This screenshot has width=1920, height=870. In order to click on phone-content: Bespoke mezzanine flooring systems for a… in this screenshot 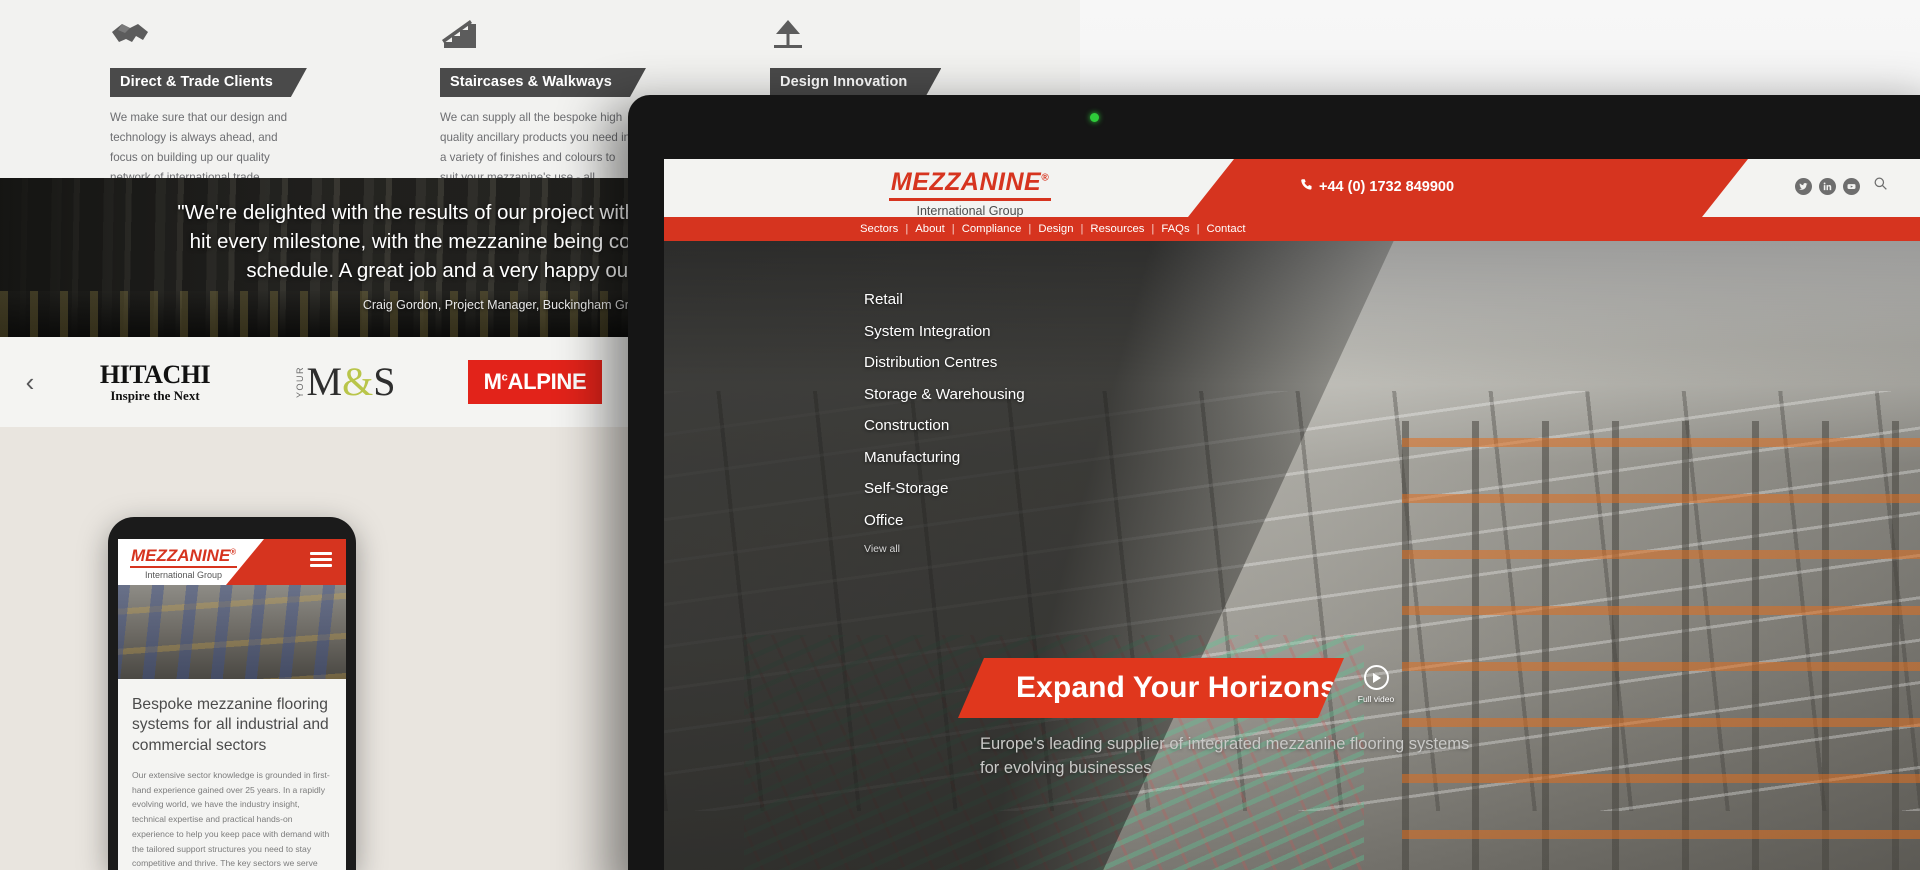, I will do `click(232, 774)`.